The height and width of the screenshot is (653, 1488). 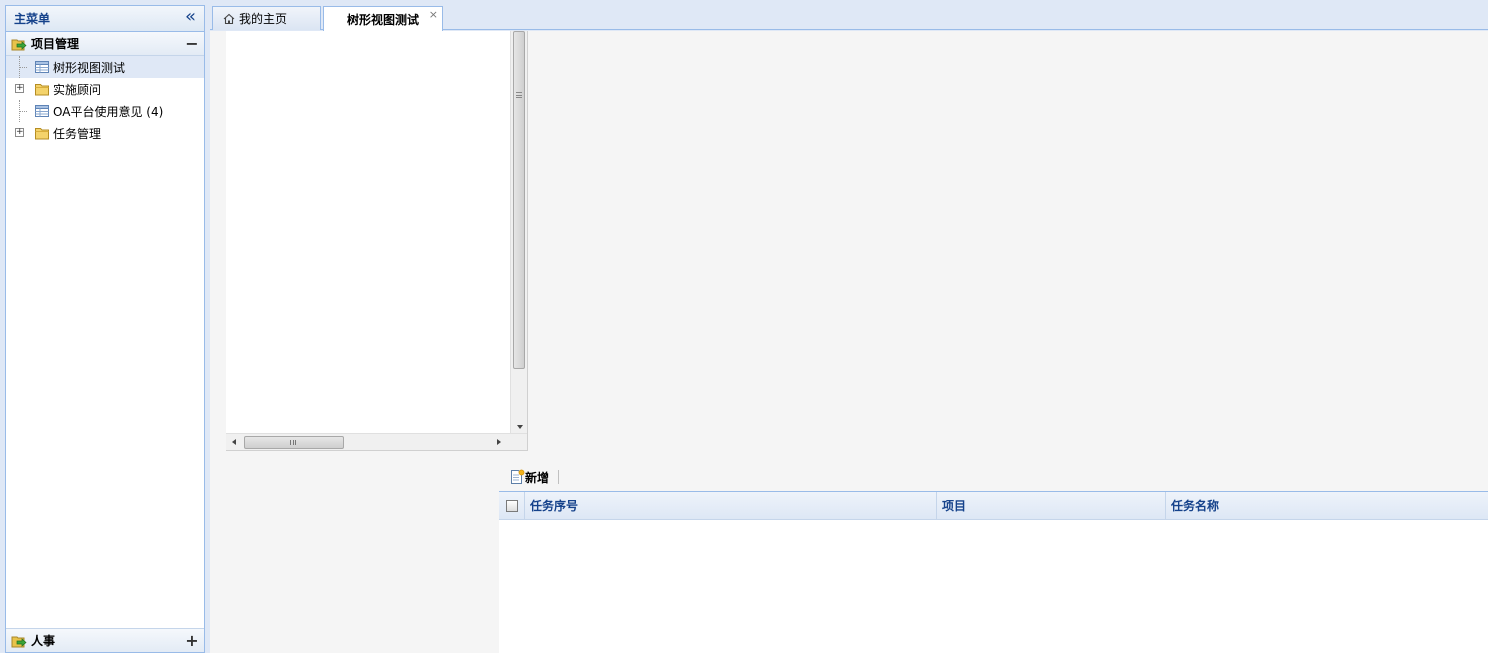 I want to click on accordion-label: 人事, so click(x=43, y=641).